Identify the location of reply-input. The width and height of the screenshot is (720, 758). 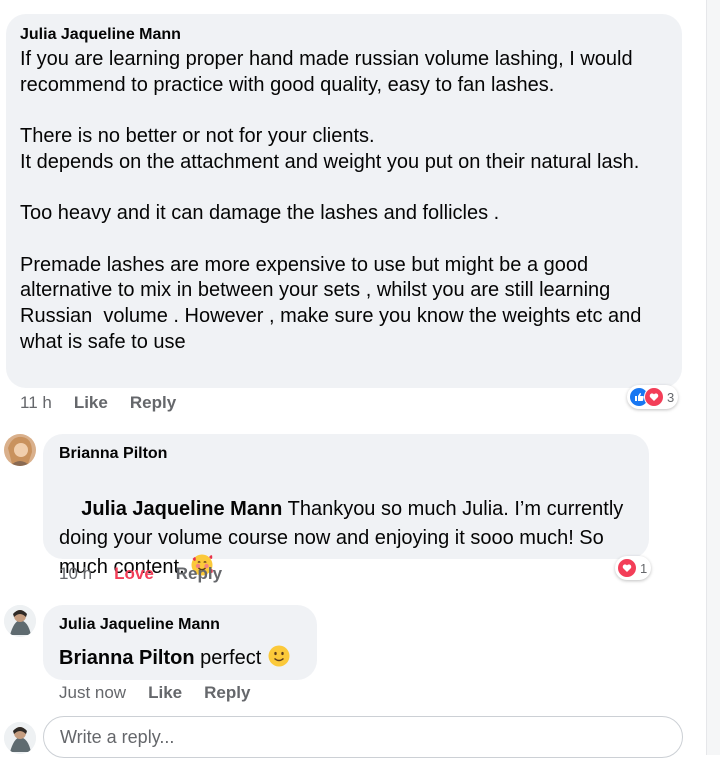
(363, 737).